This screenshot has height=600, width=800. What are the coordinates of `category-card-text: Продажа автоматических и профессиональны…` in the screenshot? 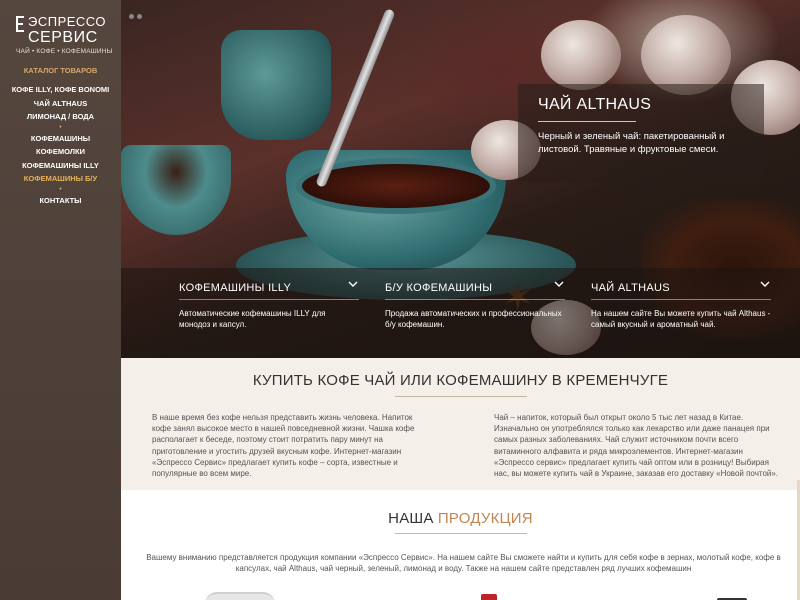 It's located at (473, 319).